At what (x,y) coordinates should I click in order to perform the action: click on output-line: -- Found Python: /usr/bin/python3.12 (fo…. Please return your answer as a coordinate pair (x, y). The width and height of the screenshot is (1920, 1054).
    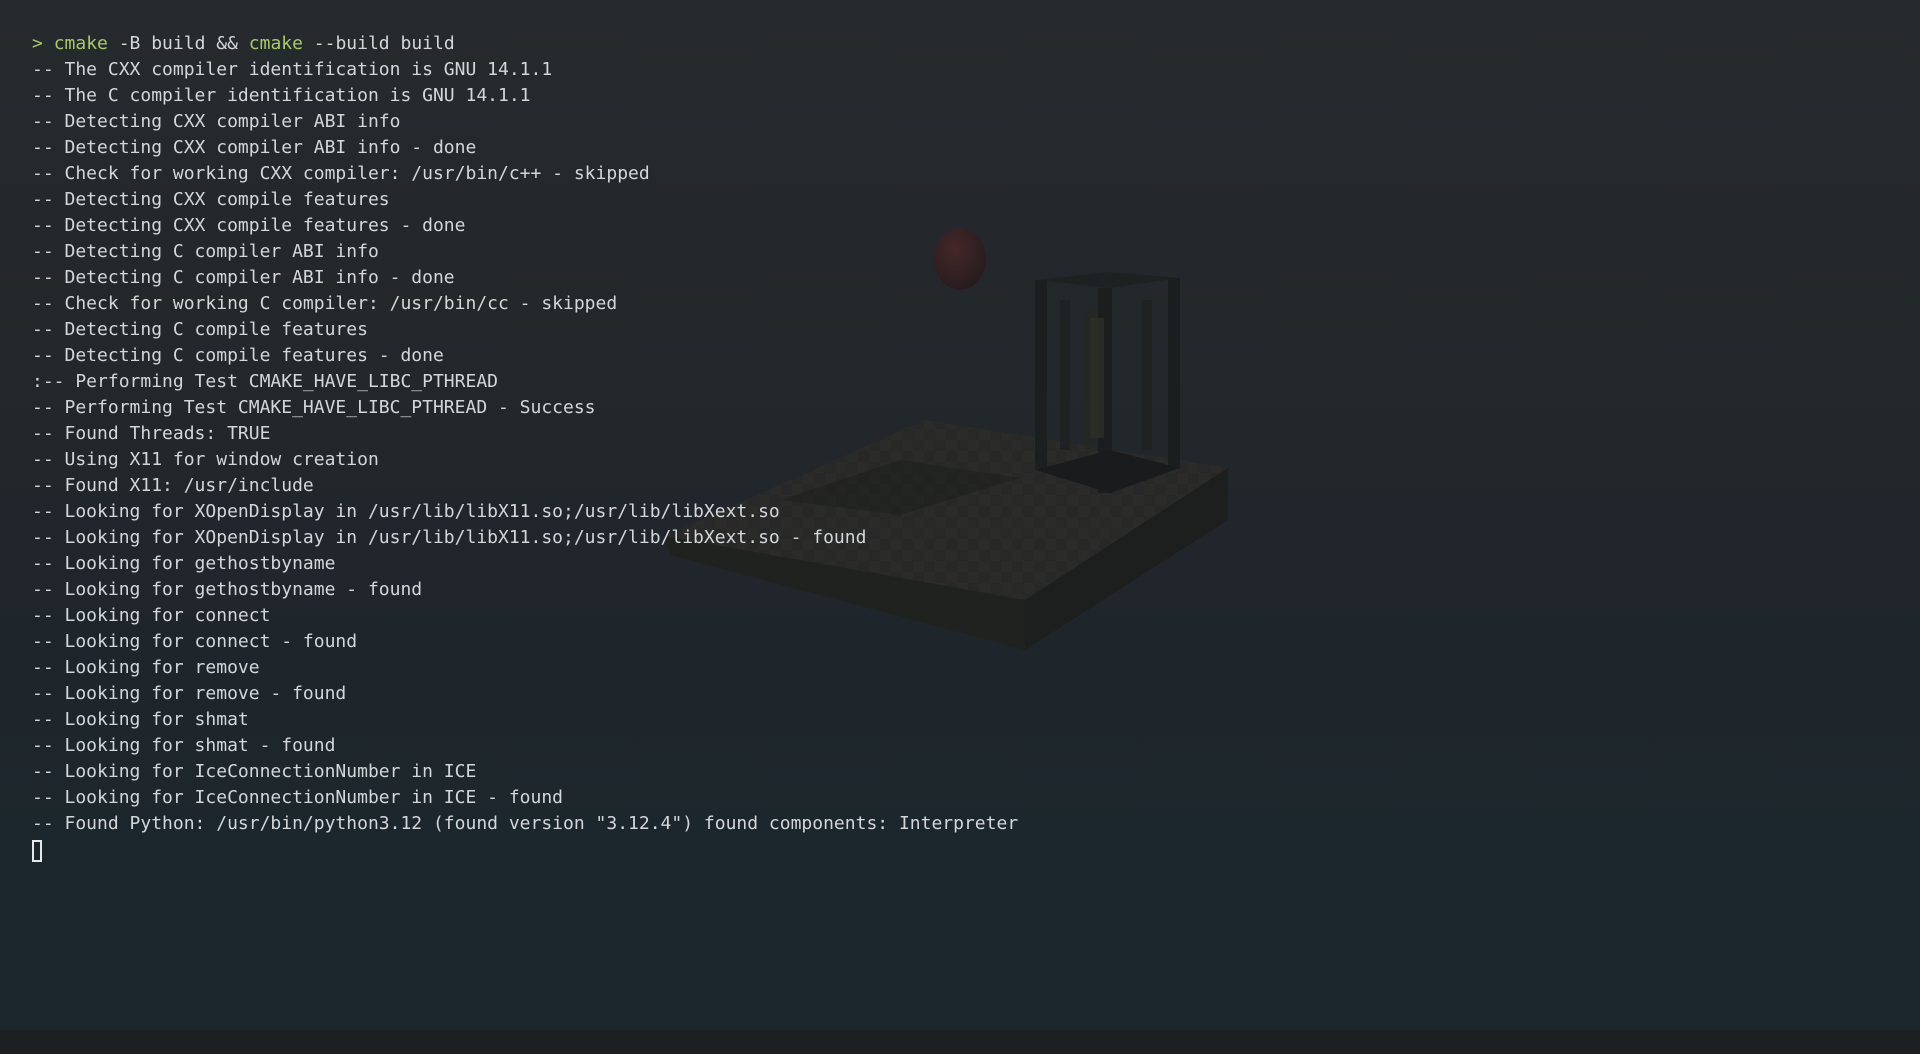
    Looking at the image, I should click on (525, 823).